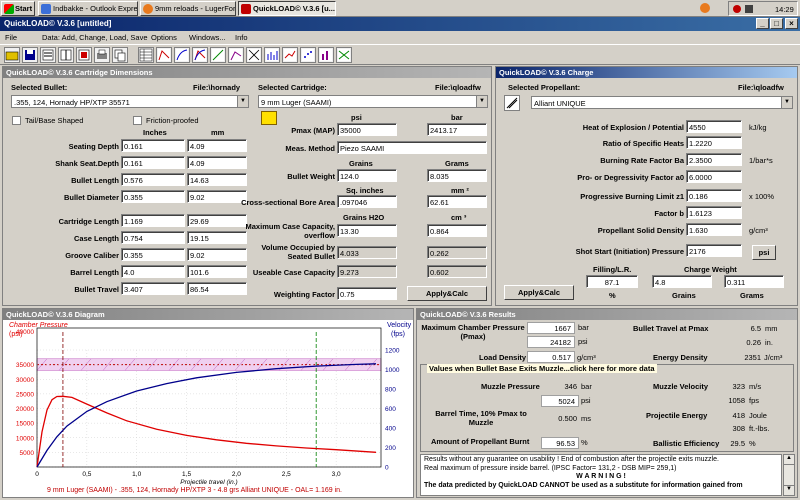 This screenshot has height=500, width=800. What do you see at coordinates (714, 212) in the screenshot?
I see `charge-param-field: 1.6123` at bounding box center [714, 212].